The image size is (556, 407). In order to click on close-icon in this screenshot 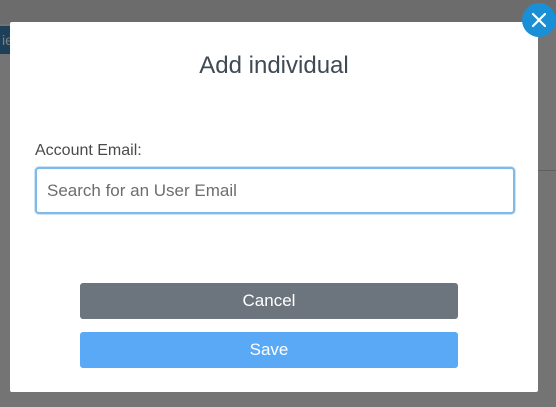, I will do `click(539, 20)`.